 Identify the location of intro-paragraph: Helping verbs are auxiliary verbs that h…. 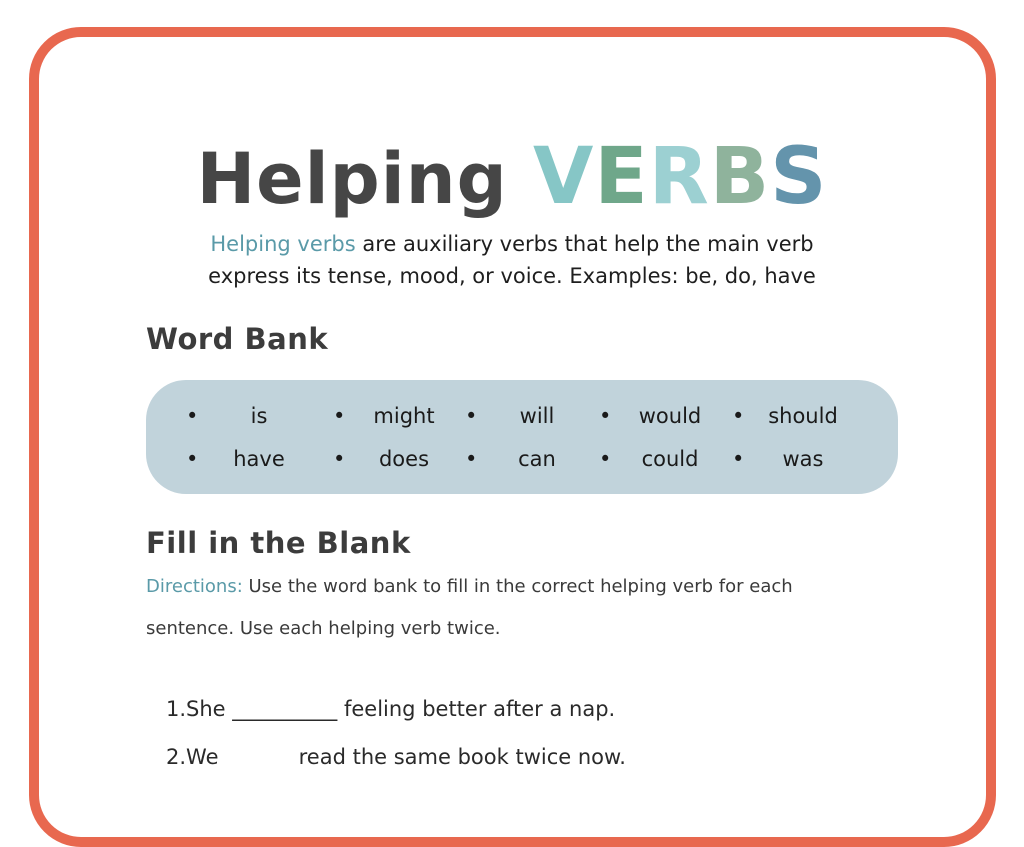
(512, 260).